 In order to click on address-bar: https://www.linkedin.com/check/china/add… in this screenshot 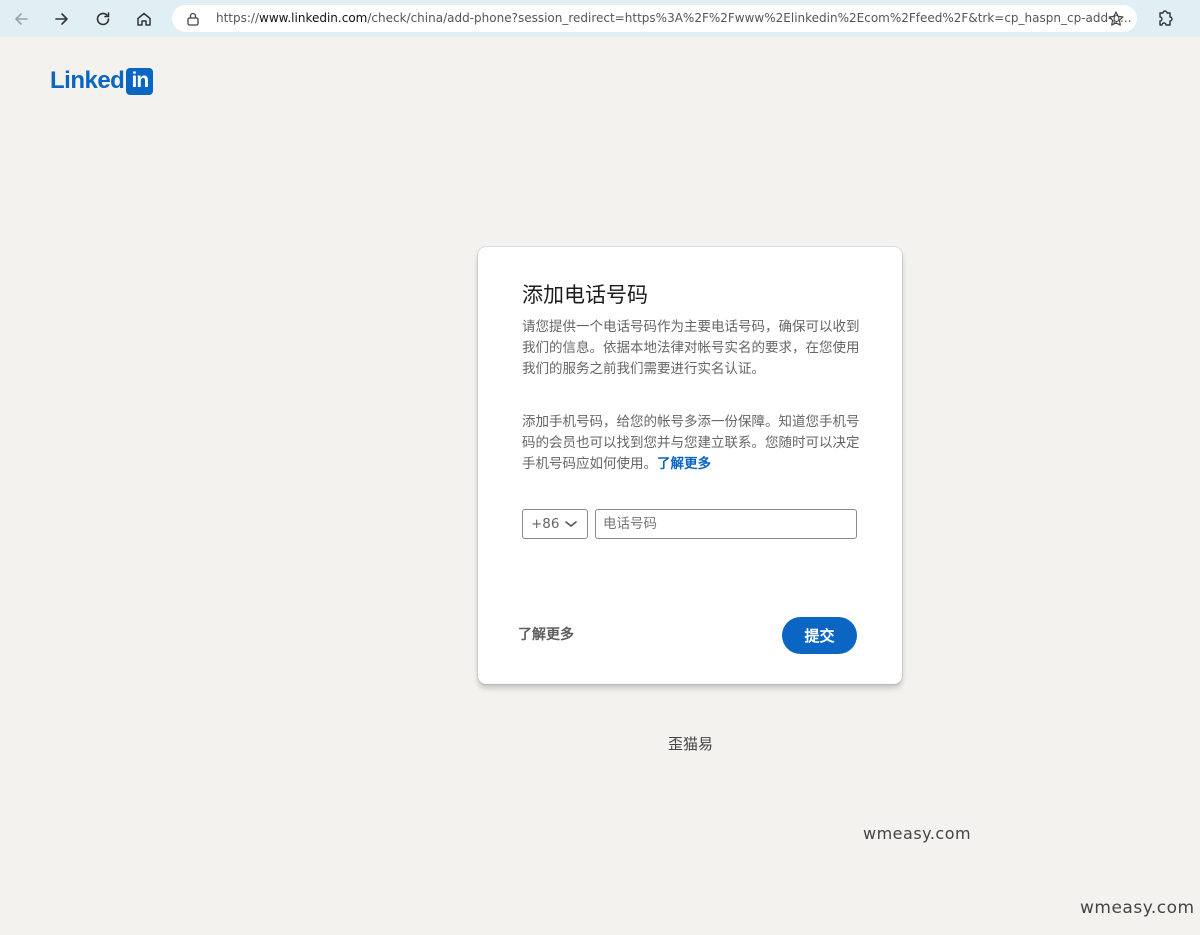, I will do `click(654, 18)`.